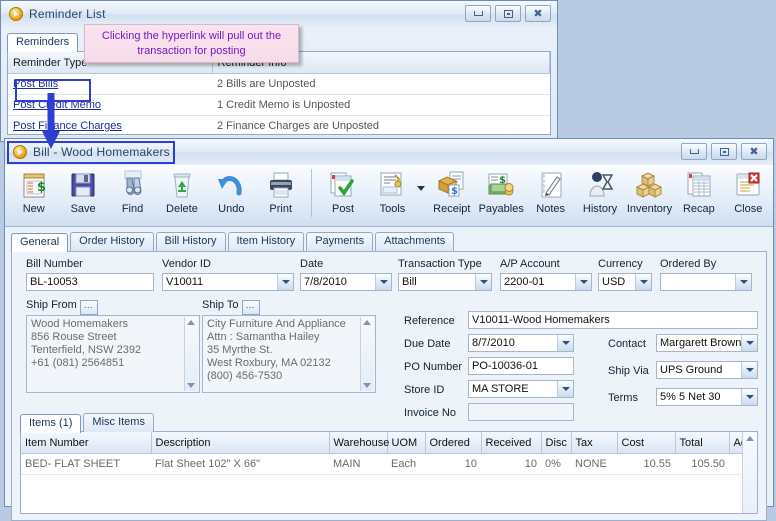 The width and height of the screenshot is (776, 521). What do you see at coordinates (521, 343) in the screenshot?
I see `due-date-select: 8/7/2010` at bounding box center [521, 343].